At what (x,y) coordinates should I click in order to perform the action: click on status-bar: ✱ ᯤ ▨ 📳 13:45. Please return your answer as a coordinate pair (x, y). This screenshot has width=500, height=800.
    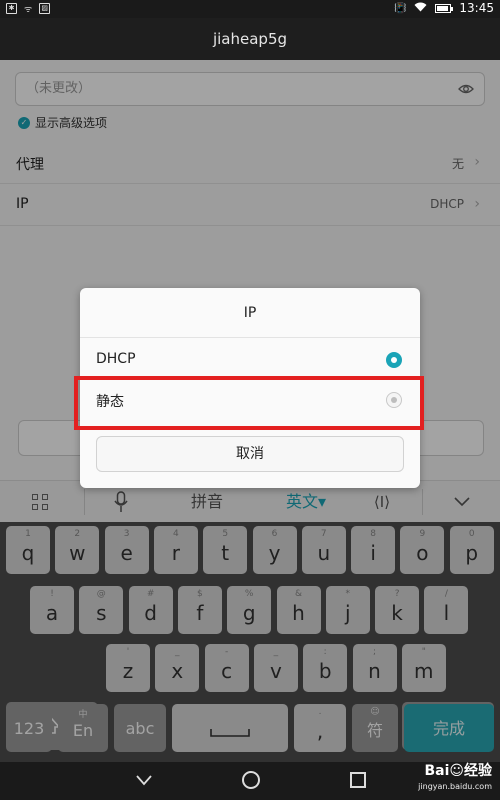
    Looking at the image, I should click on (250, 9).